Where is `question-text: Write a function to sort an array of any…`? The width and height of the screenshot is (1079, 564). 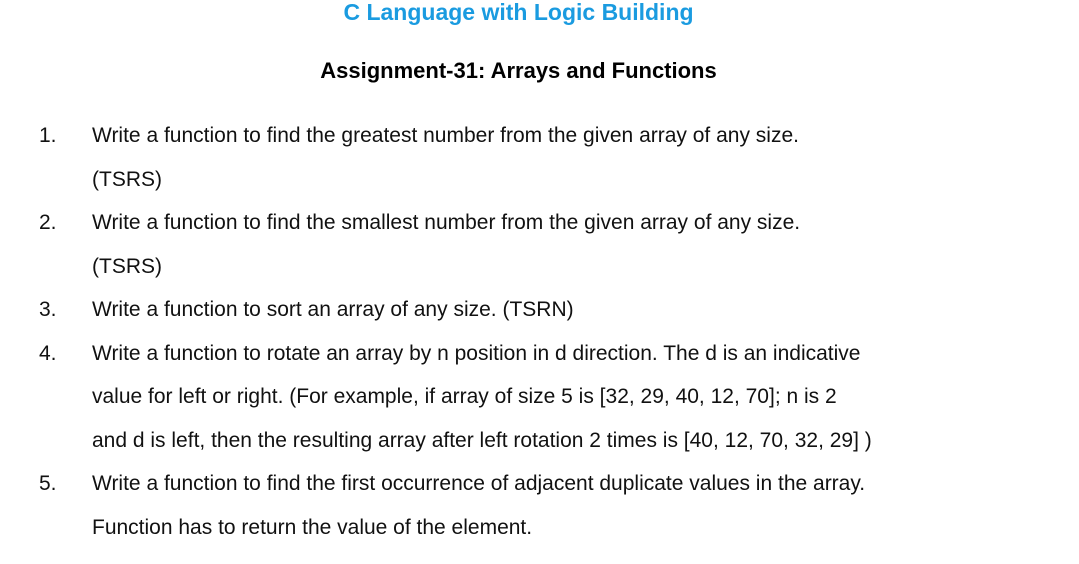
question-text: Write a function to sort an array of any… is located at coordinates (579, 310).